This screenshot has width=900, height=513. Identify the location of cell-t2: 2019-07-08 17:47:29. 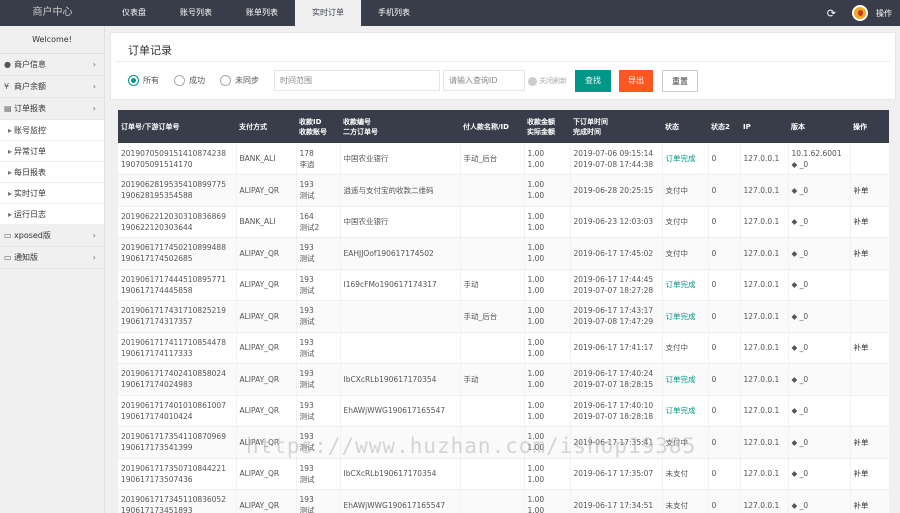
(613, 322).